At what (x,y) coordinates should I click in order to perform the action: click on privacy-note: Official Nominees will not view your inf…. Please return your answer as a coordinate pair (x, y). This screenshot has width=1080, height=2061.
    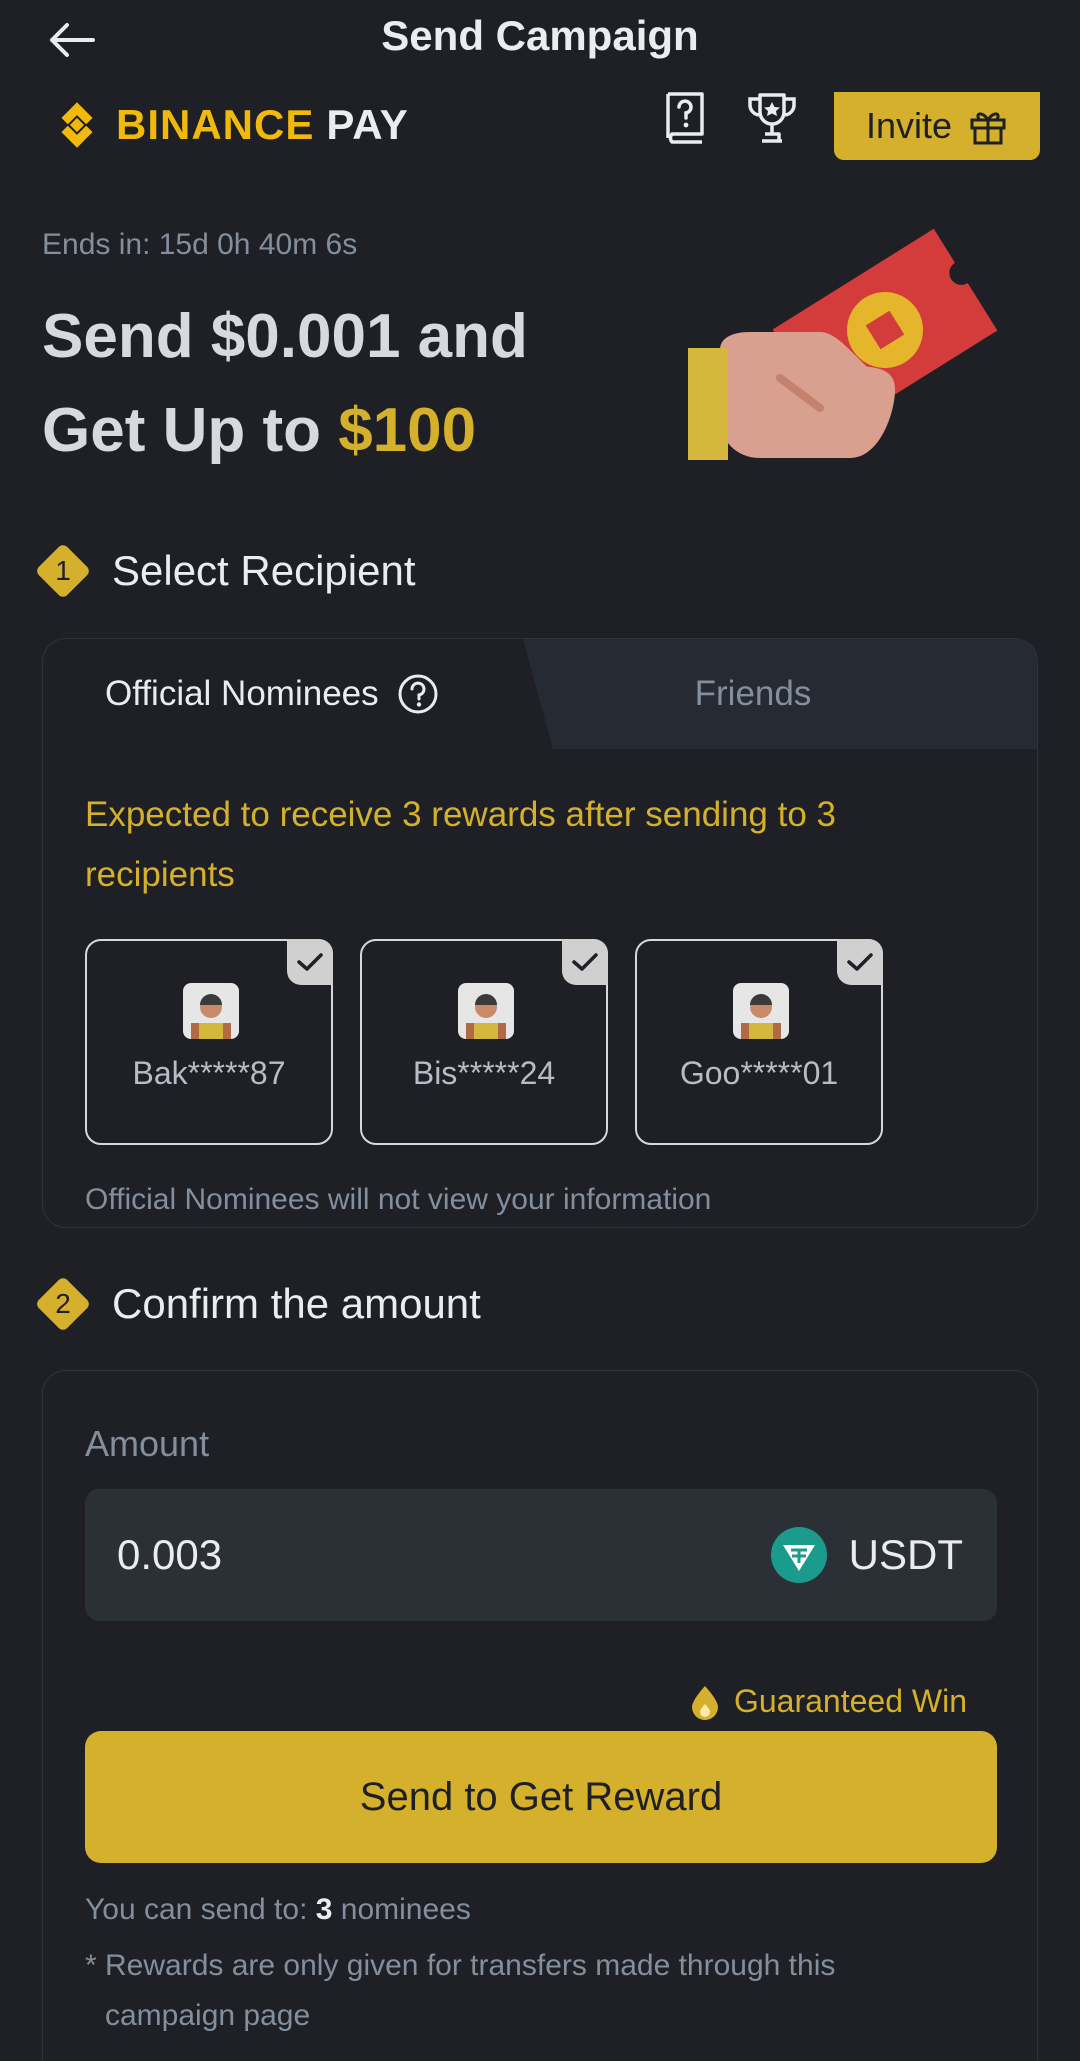
    Looking at the image, I should click on (398, 1199).